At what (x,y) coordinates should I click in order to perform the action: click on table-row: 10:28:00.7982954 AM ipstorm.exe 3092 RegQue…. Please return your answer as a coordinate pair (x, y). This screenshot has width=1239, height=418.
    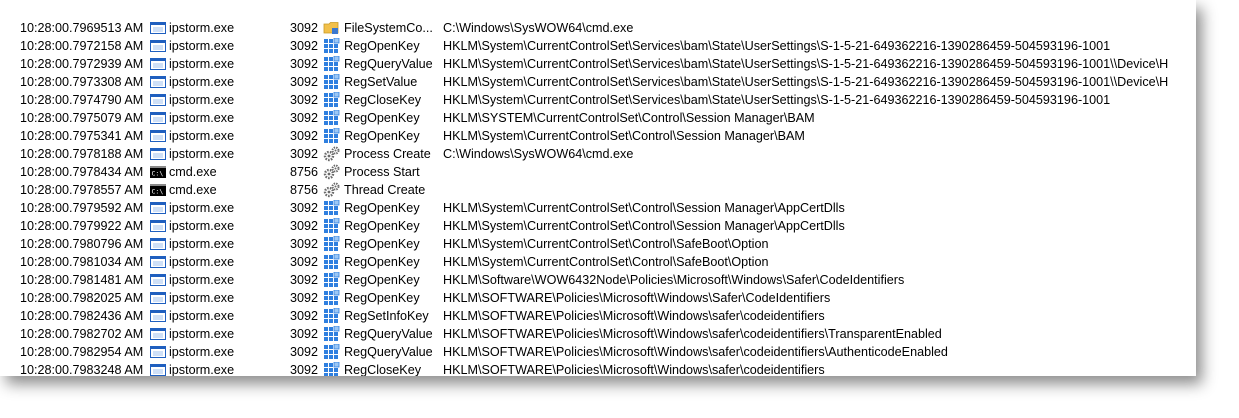
    Looking at the image, I should click on (598, 352).